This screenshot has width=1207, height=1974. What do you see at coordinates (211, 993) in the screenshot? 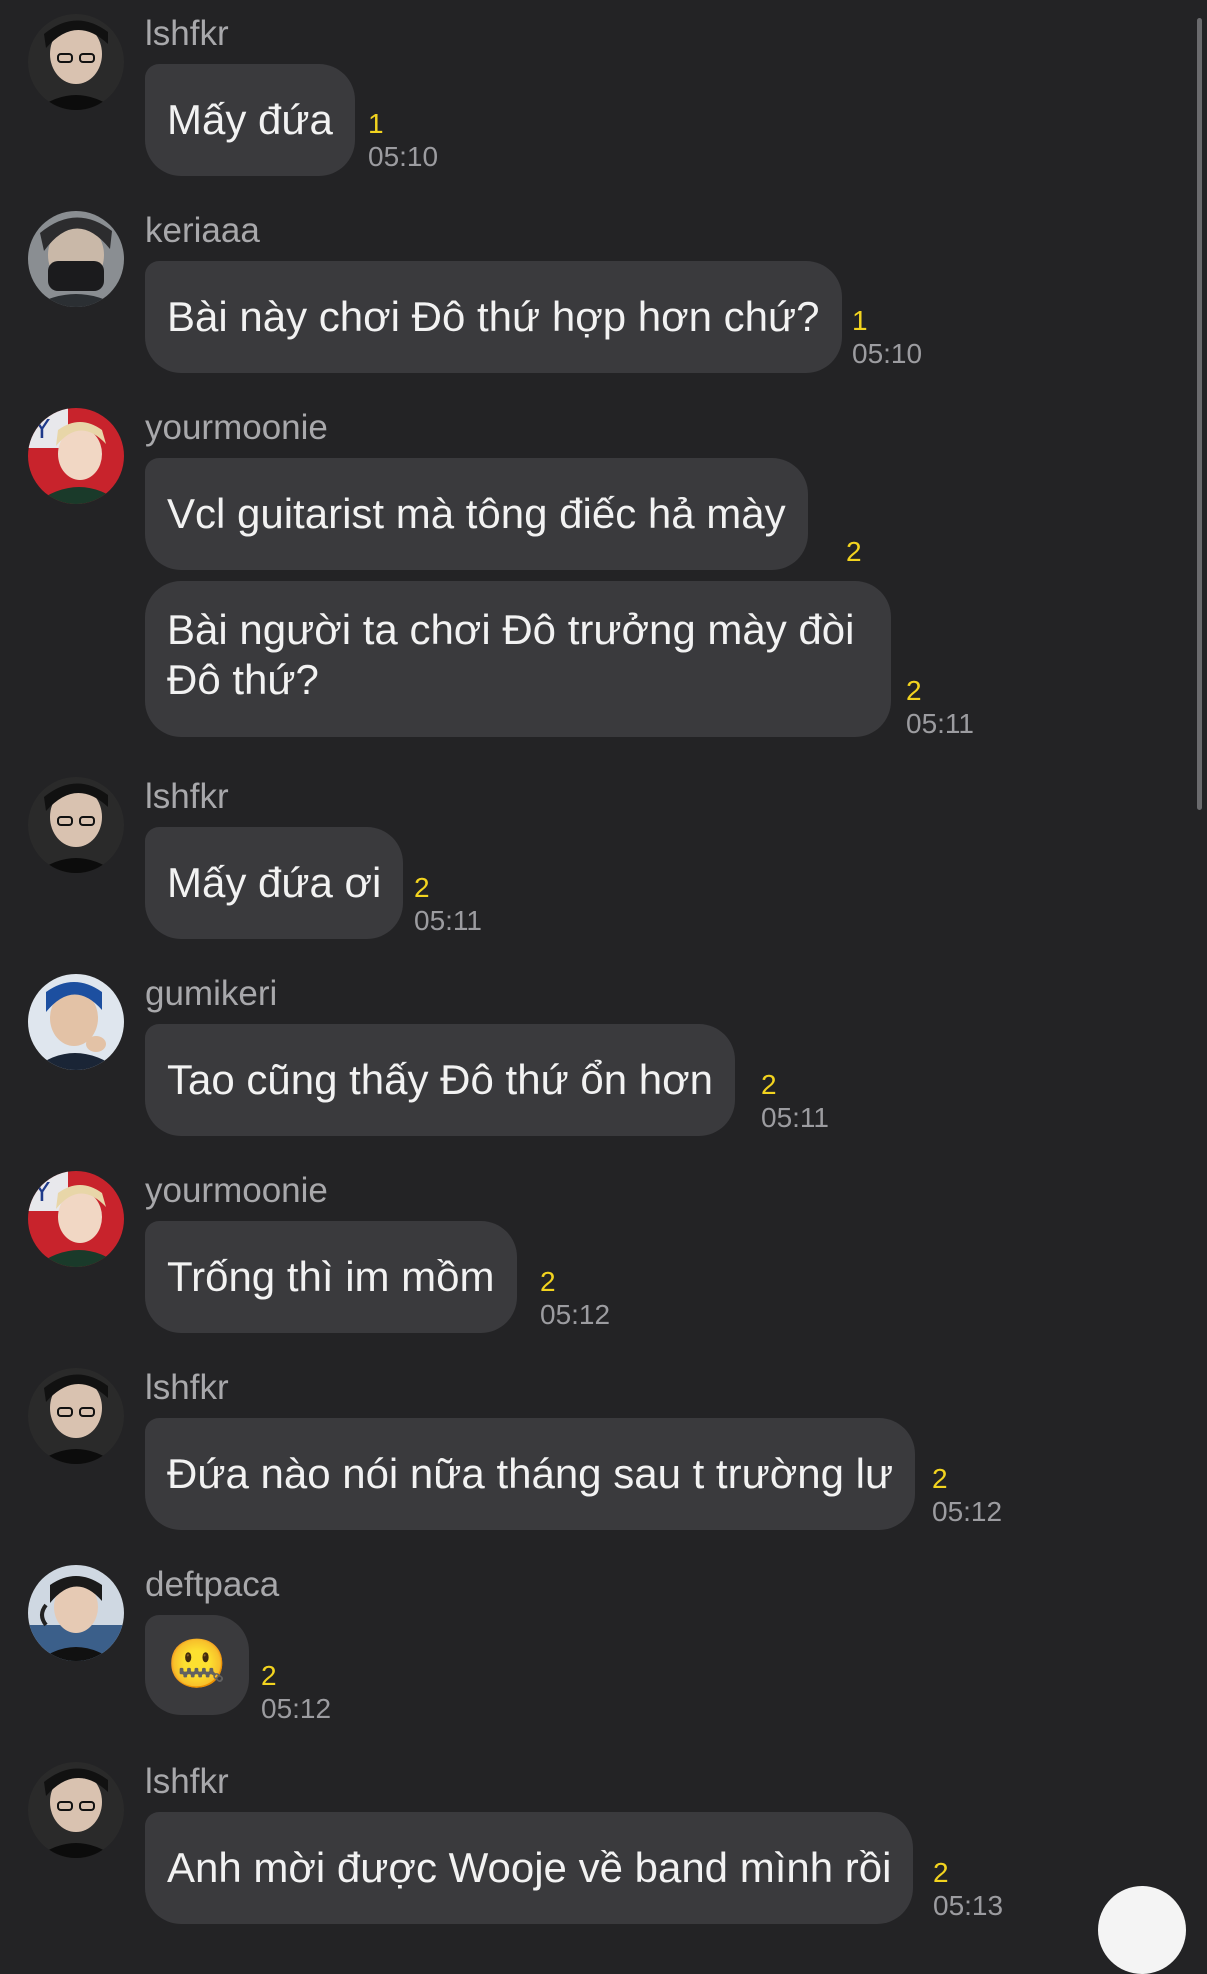
I see `message-username: gumikeri` at bounding box center [211, 993].